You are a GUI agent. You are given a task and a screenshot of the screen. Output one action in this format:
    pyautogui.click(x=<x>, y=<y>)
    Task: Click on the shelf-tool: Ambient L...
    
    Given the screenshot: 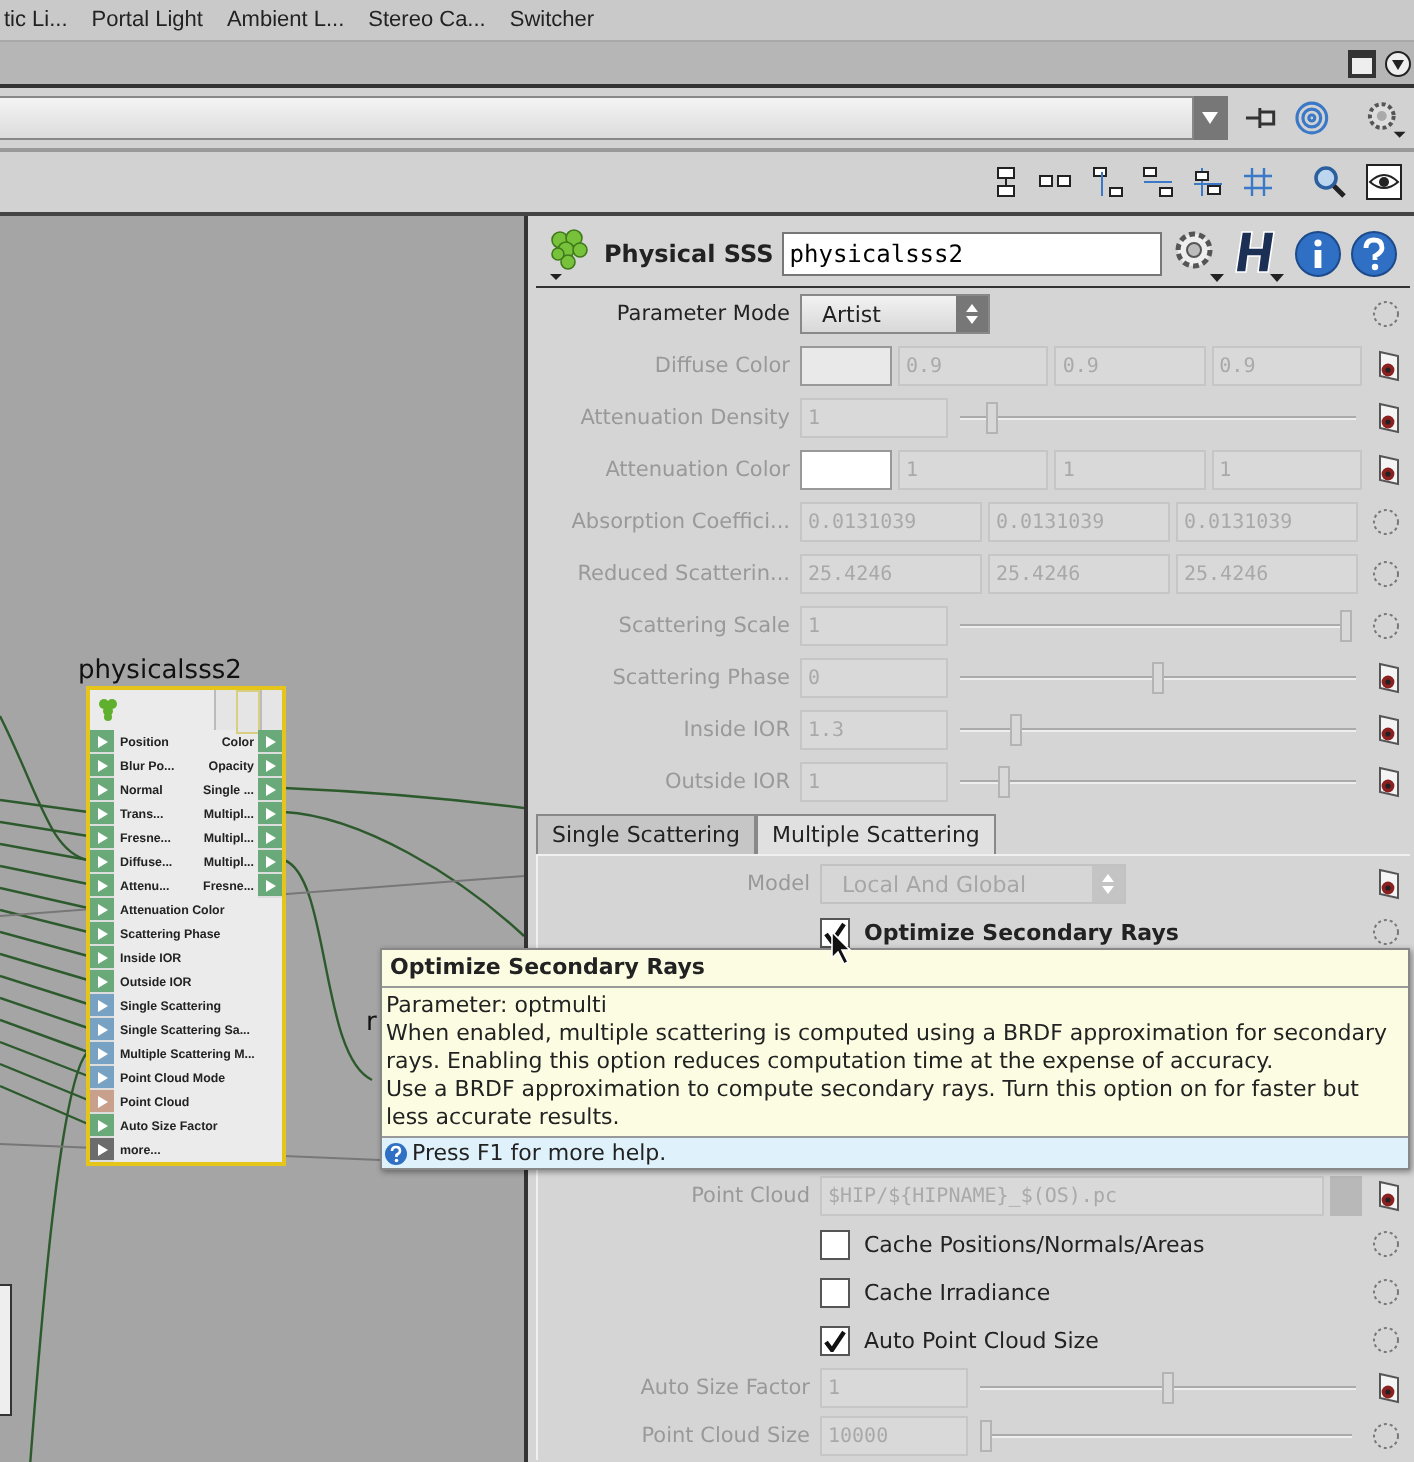 What is the action you would take?
    pyautogui.click(x=285, y=20)
    